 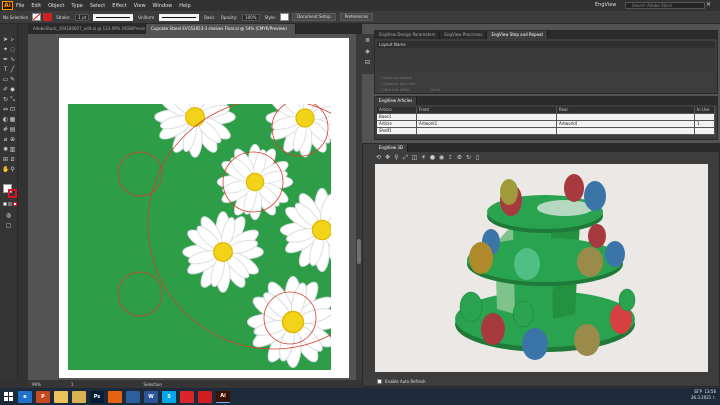 What do you see at coordinates (61, 396) in the screenshot?
I see `taskbar-files-icon` at bounding box center [61, 396].